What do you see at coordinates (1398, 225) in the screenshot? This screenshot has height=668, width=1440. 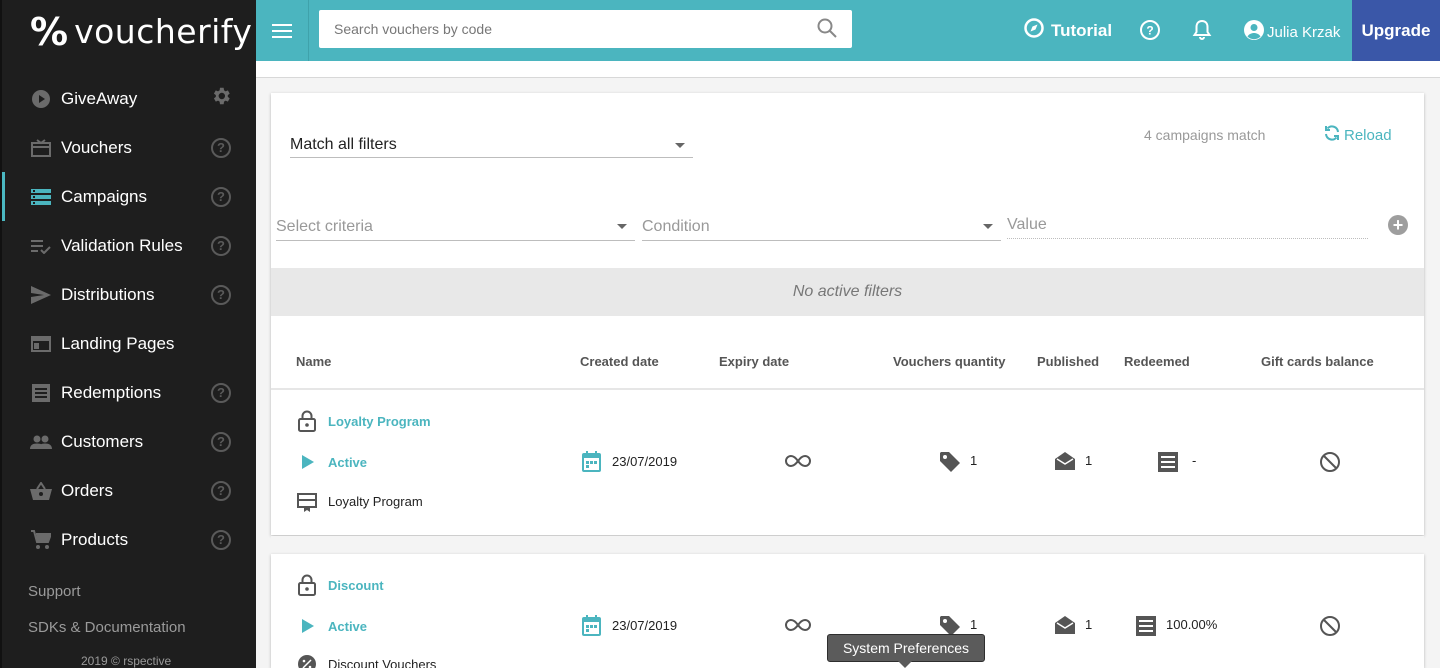 I see `add-filter-icon: +` at bounding box center [1398, 225].